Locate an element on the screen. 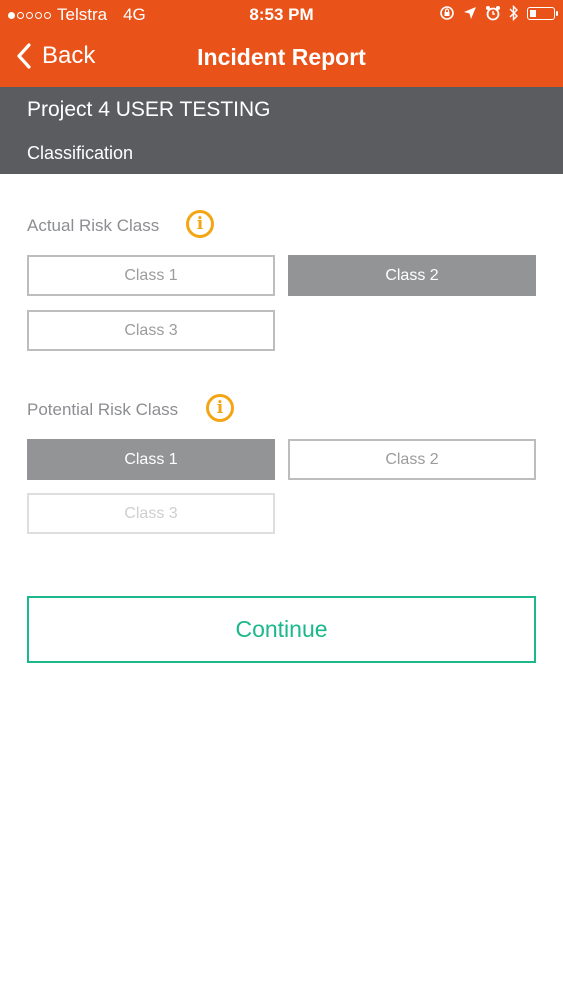  project-header: Project 4 USER TESTING Classification is located at coordinates (281, 130).